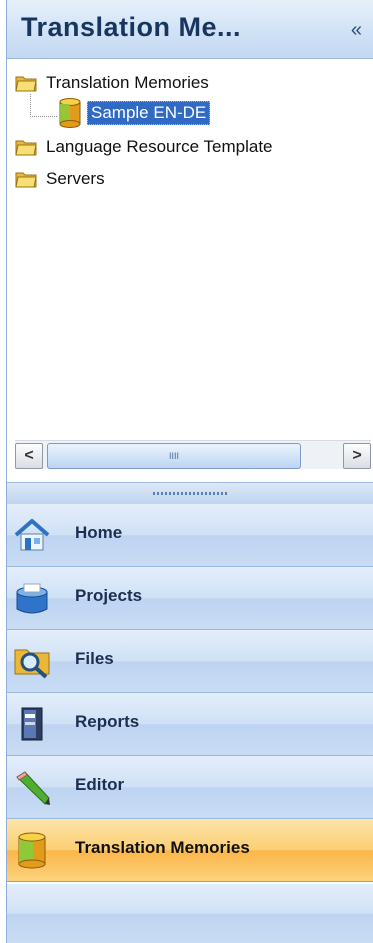 This screenshot has height=943, width=373. I want to click on projects-icon, so click(32, 598).